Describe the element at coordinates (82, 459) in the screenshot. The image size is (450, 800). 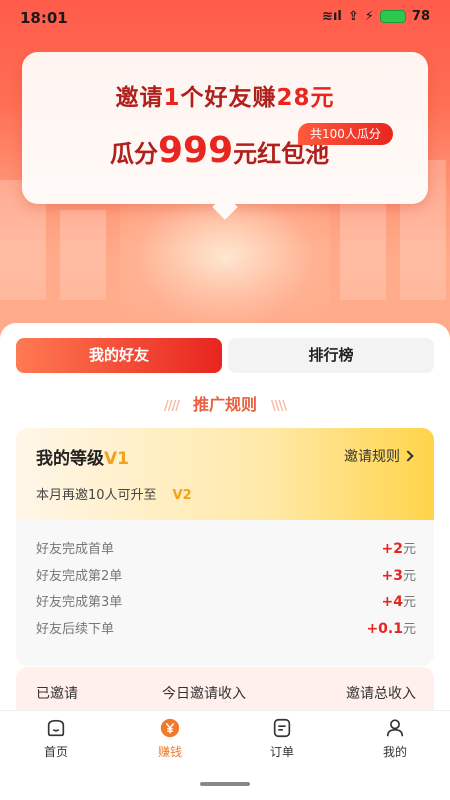
I see `my-level: 我的等级V1` at that location.